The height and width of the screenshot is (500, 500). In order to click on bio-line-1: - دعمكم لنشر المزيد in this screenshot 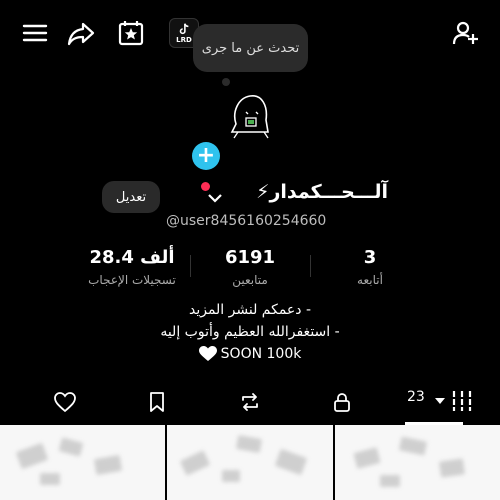, I will do `click(250, 310)`.